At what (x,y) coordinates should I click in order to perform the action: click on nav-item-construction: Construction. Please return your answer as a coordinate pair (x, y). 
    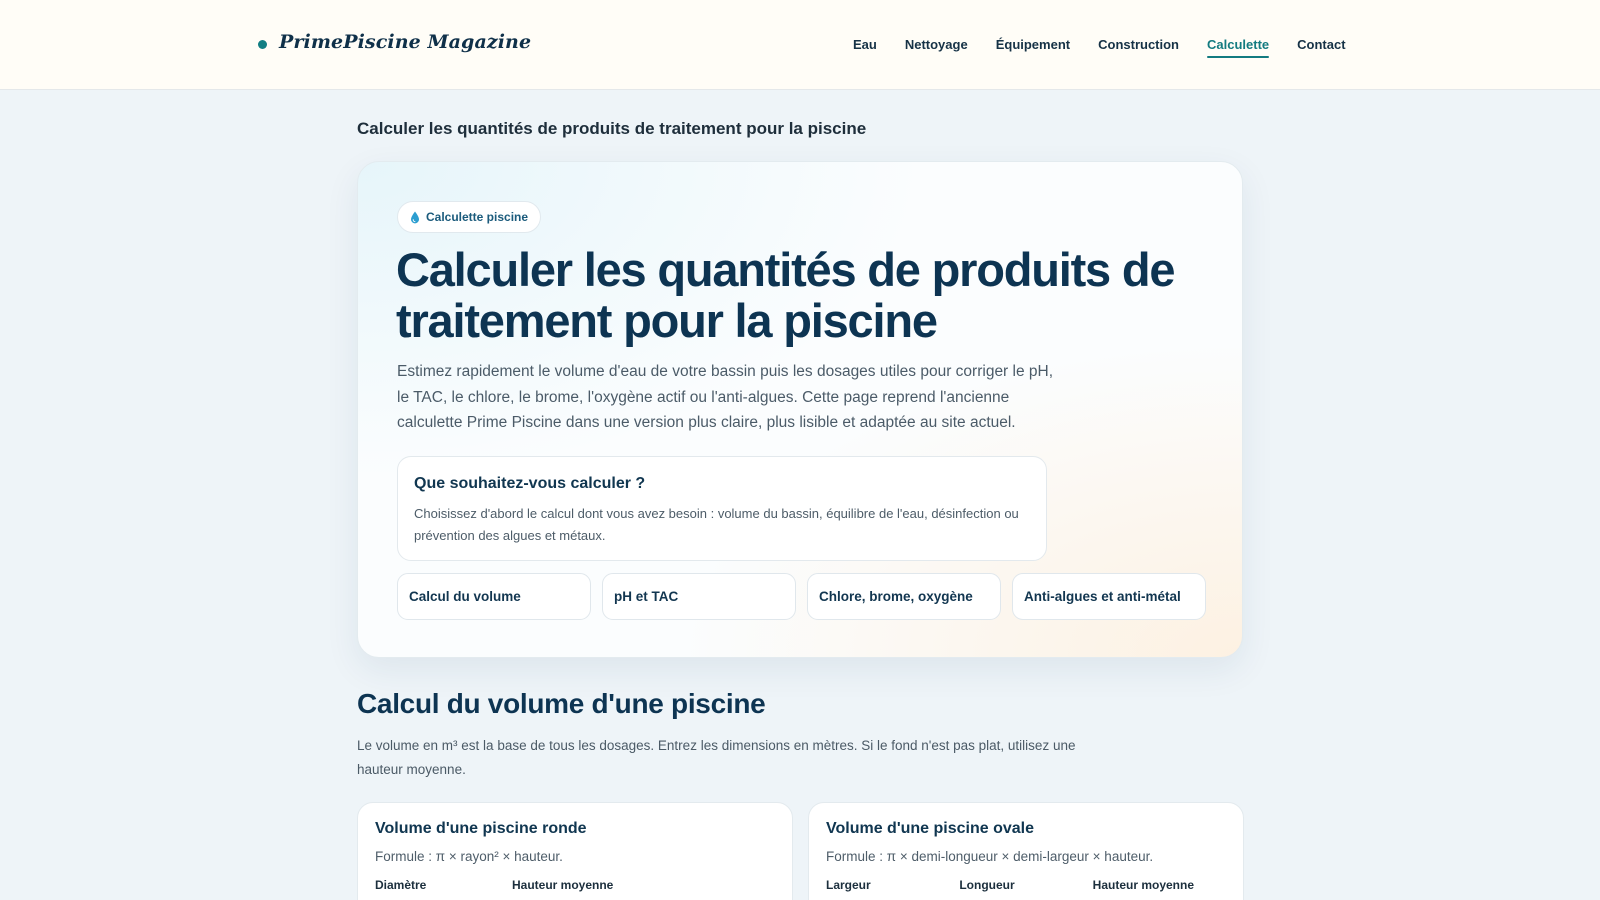
    Looking at the image, I should click on (1138, 47).